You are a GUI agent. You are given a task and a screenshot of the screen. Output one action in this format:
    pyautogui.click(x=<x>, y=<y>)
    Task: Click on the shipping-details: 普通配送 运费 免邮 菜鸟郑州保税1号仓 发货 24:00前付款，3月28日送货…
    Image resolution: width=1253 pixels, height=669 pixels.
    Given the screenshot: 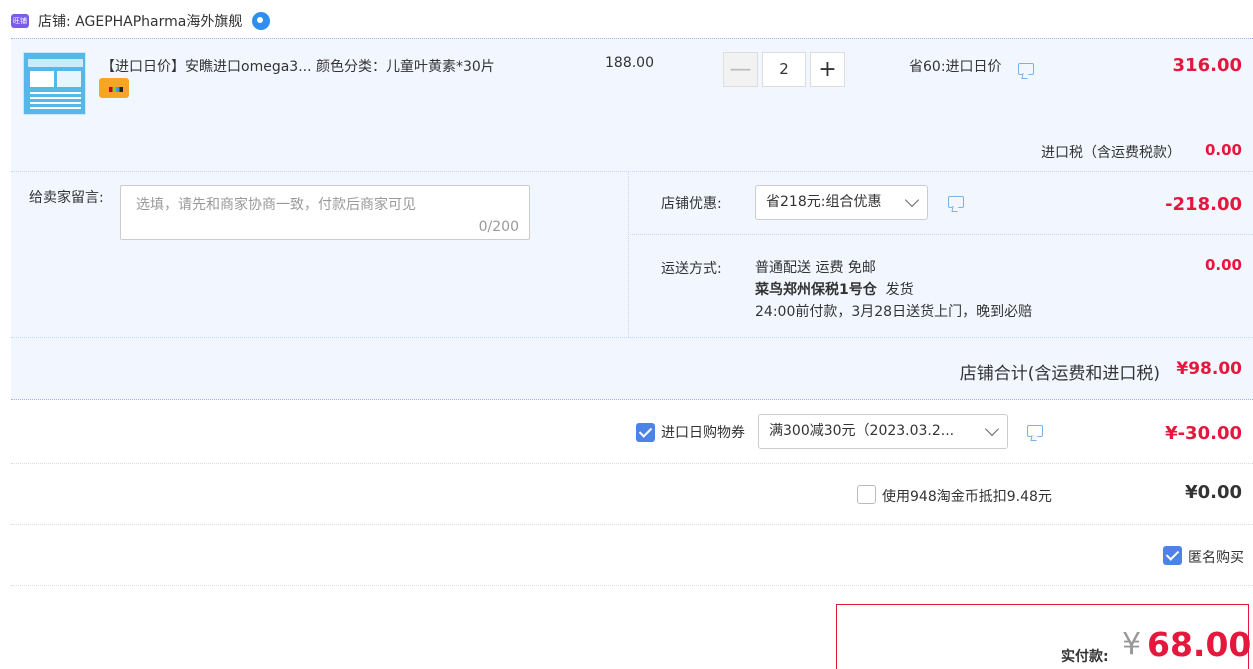 What is the action you would take?
    pyautogui.click(x=893, y=290)
    